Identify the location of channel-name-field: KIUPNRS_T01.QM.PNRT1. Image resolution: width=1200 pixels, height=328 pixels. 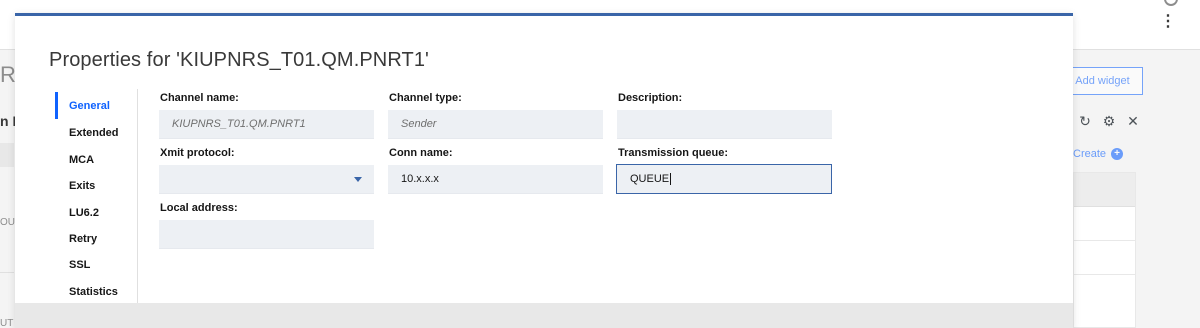
(266, 124).